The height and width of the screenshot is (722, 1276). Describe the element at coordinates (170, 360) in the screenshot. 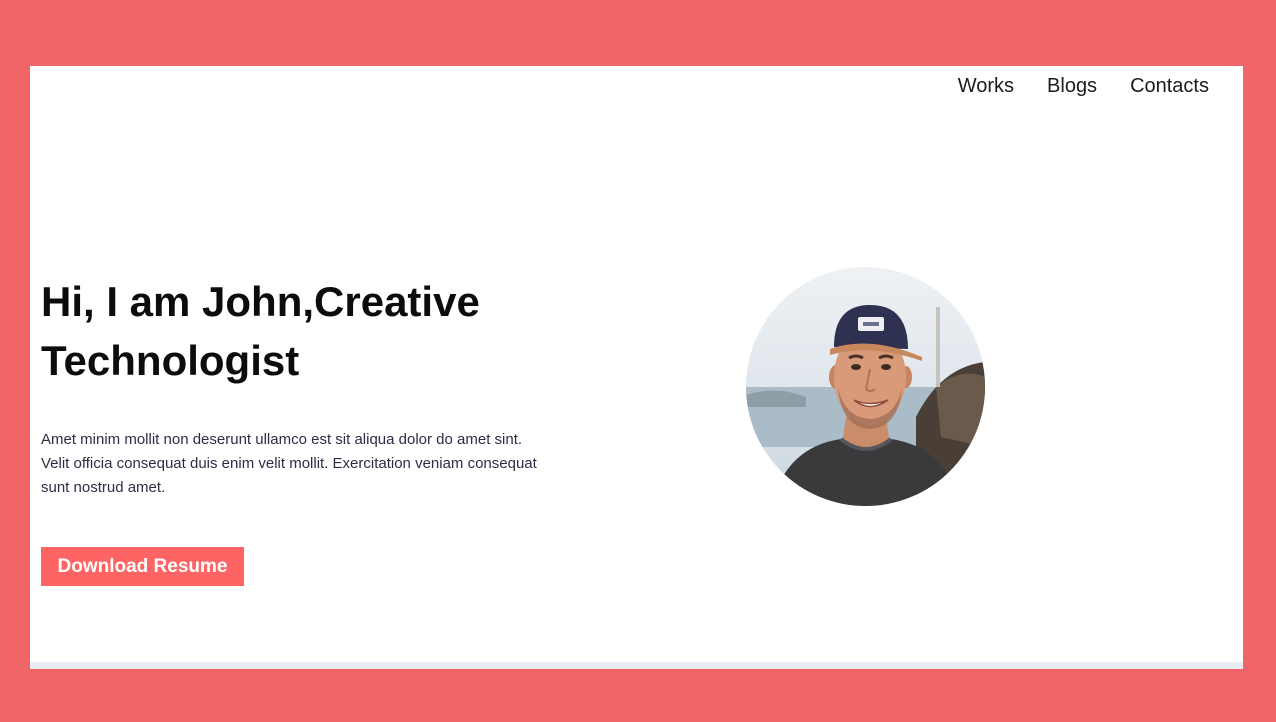

I see `hero-title-line-2: Technologist` at that location.